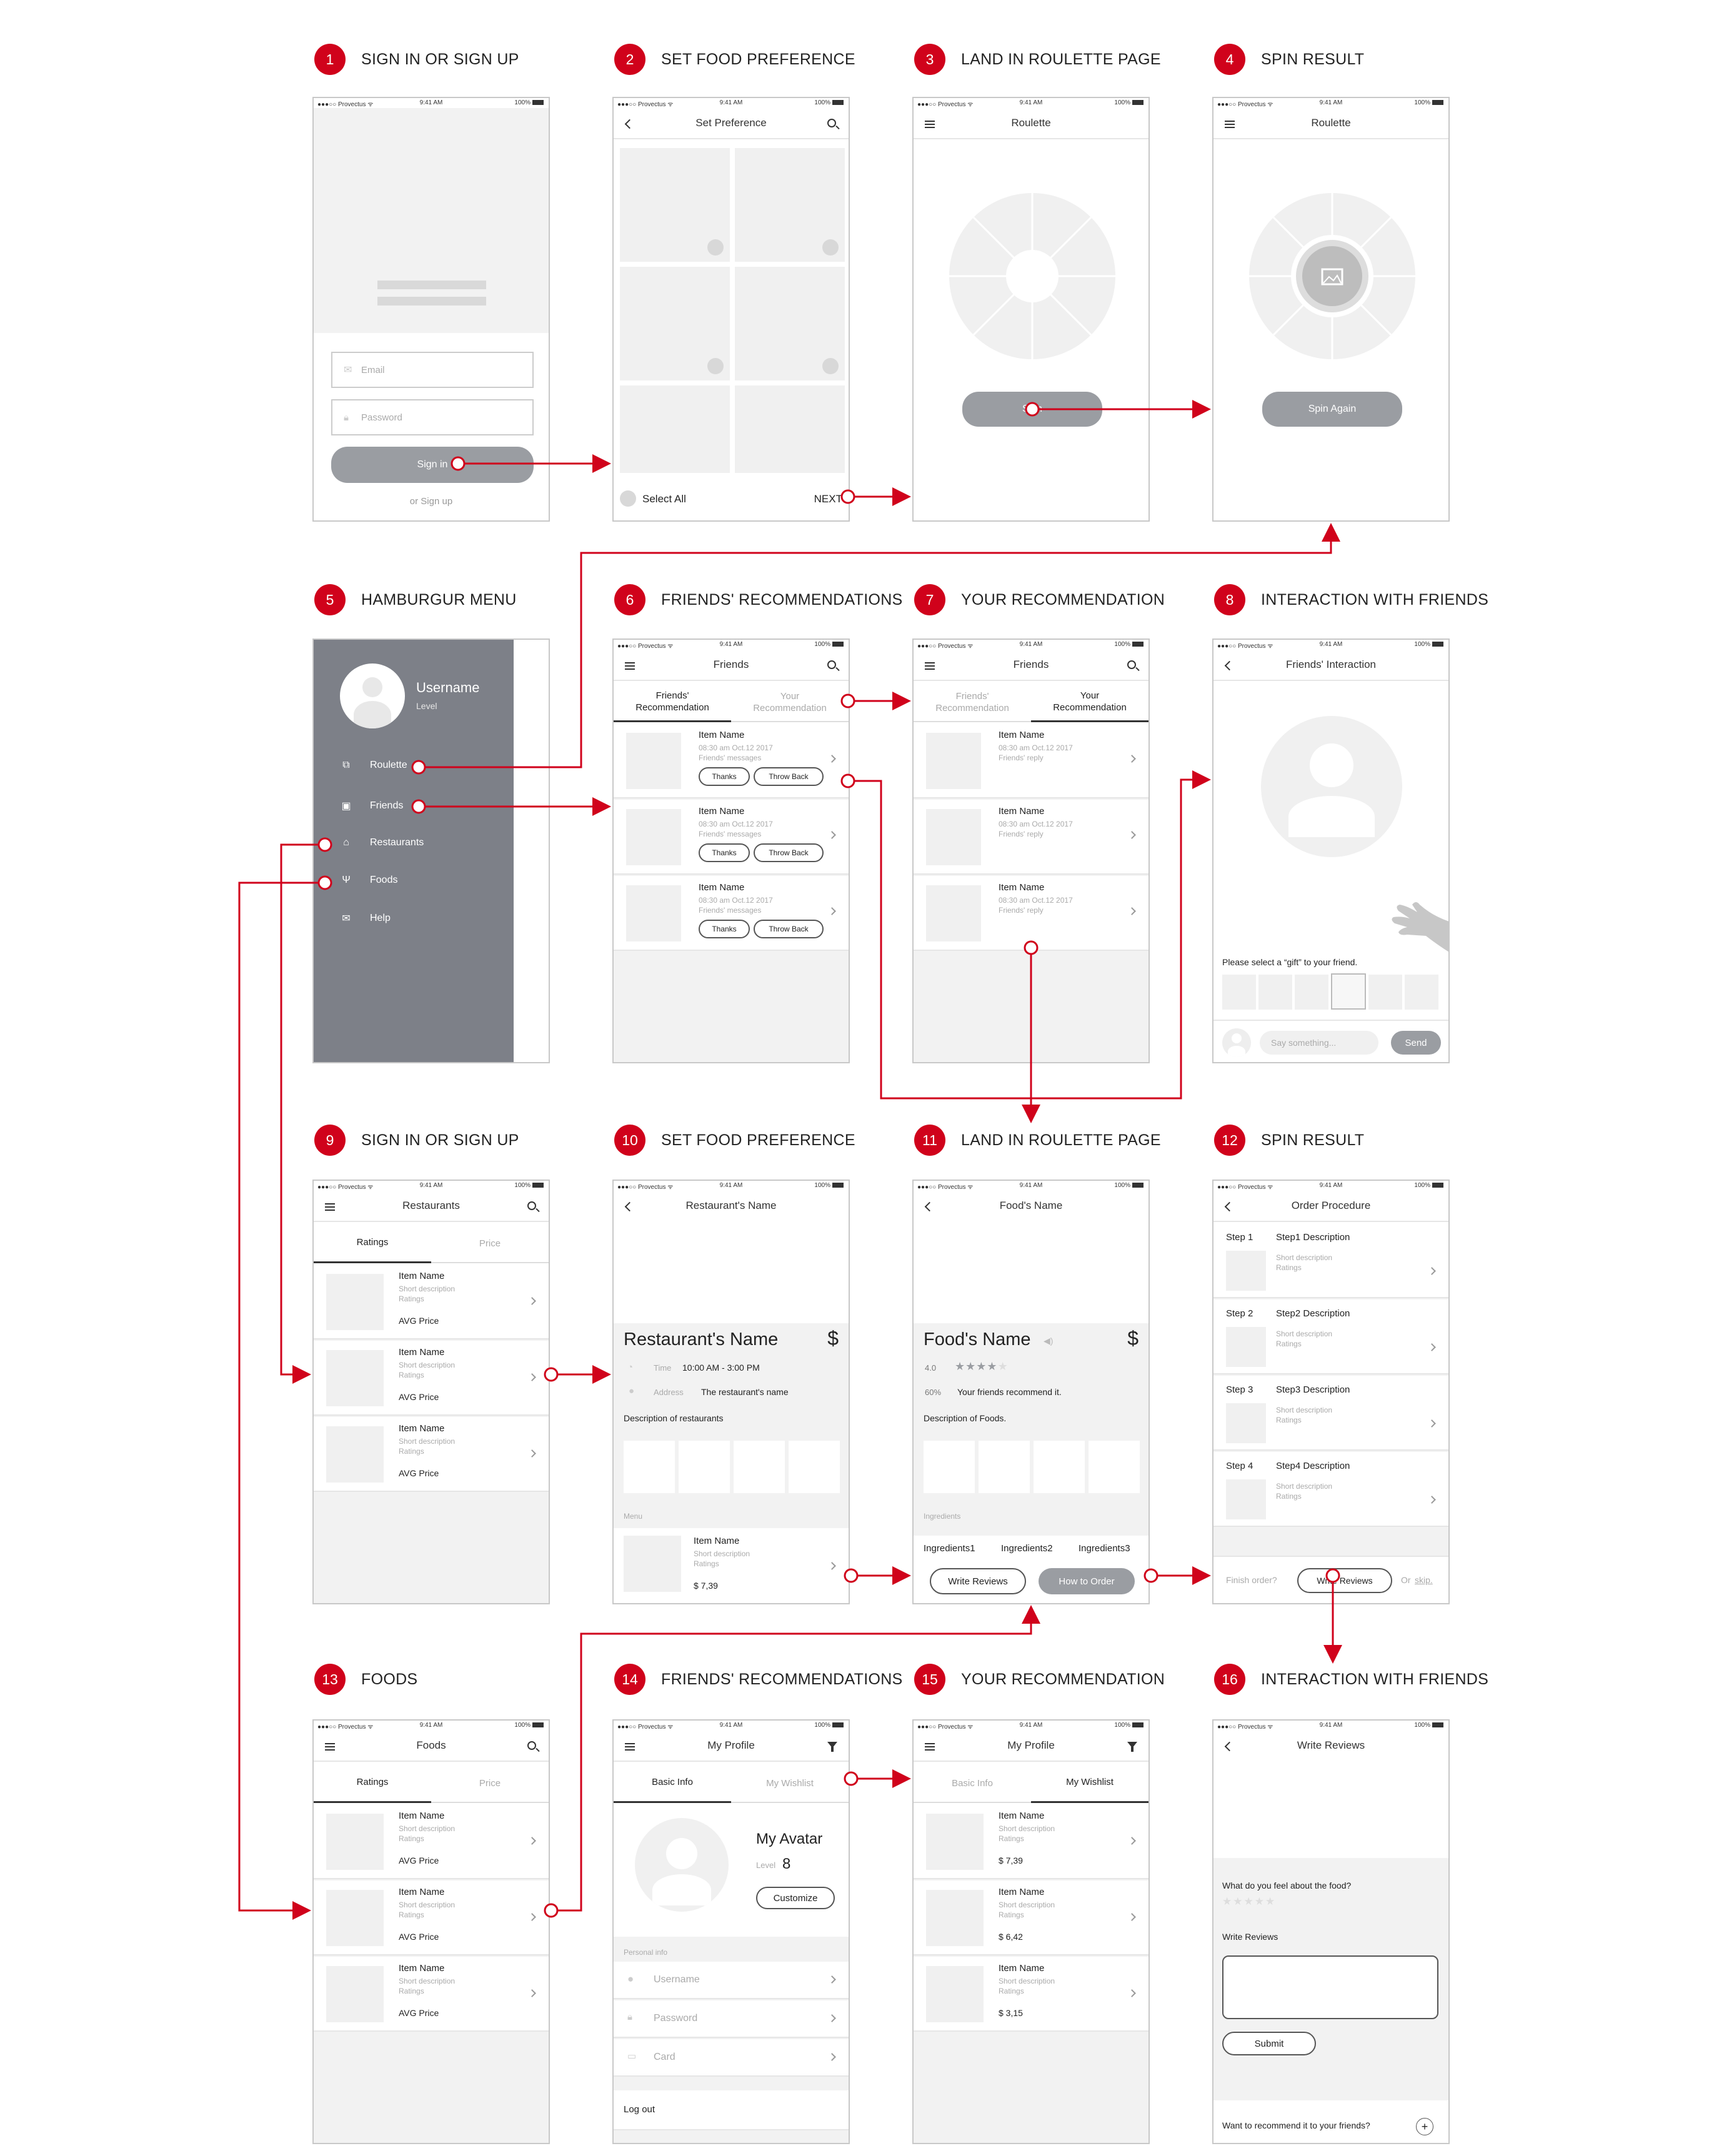 The height and width of the screenshot is (2156, 1729). What do you see at coordinates (1424, 2126) in the screenshot?
I see `add-recommend-button: +` at bounding box center [1424, 2126].